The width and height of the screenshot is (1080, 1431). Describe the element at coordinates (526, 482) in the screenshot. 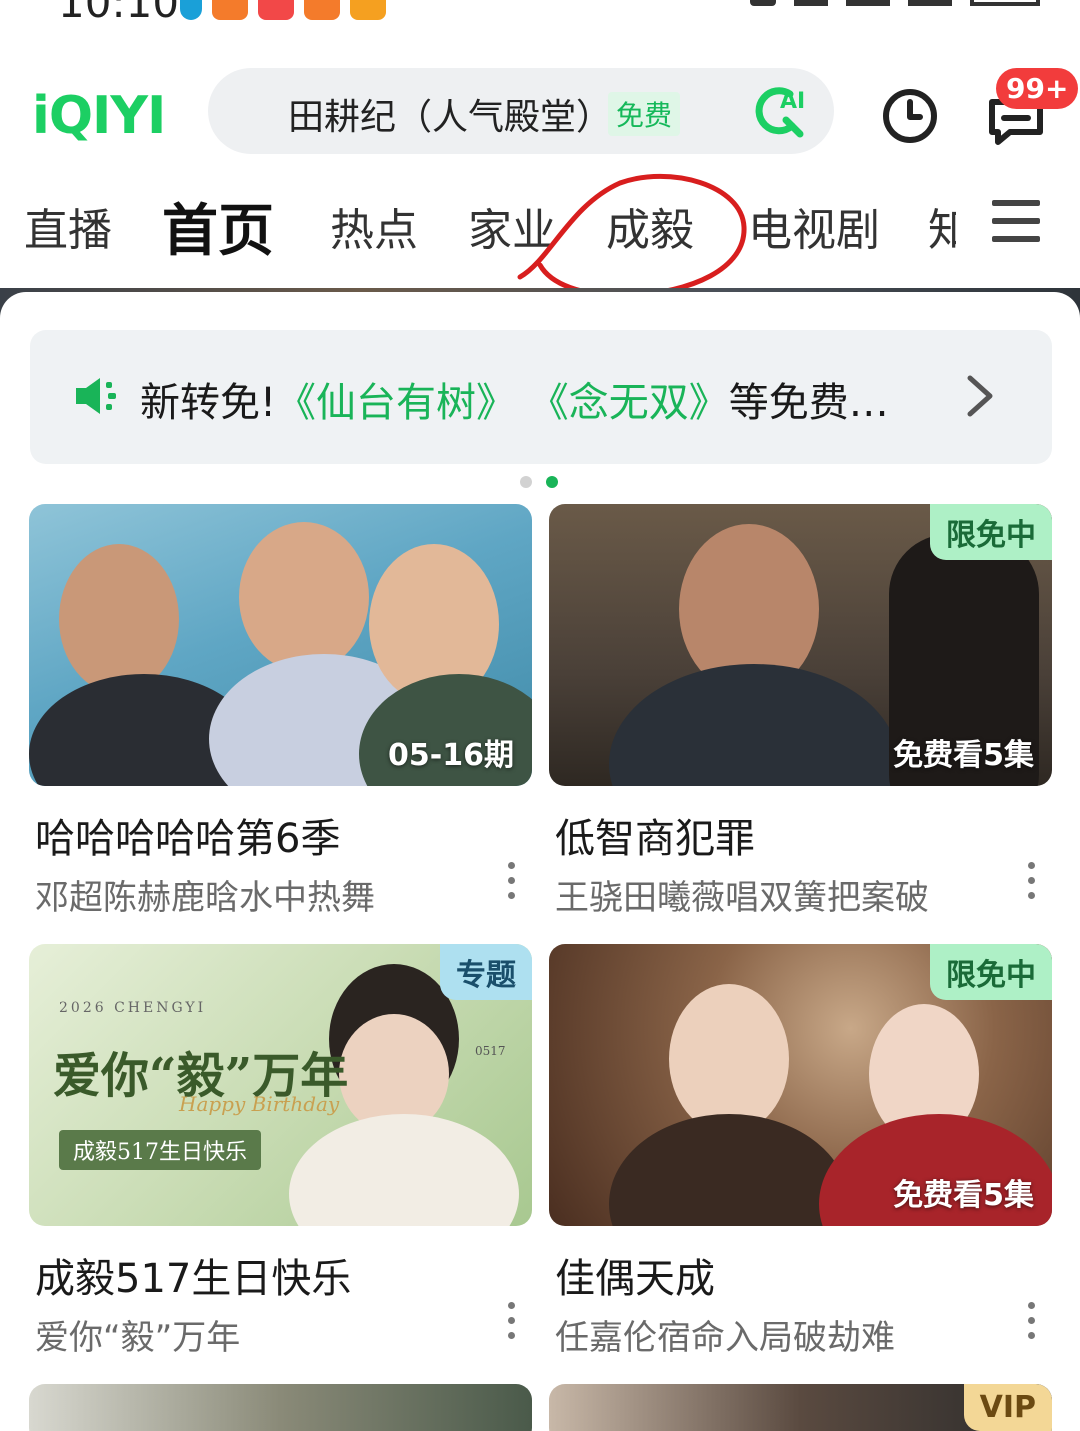

I see `carousel-dot` at that location.